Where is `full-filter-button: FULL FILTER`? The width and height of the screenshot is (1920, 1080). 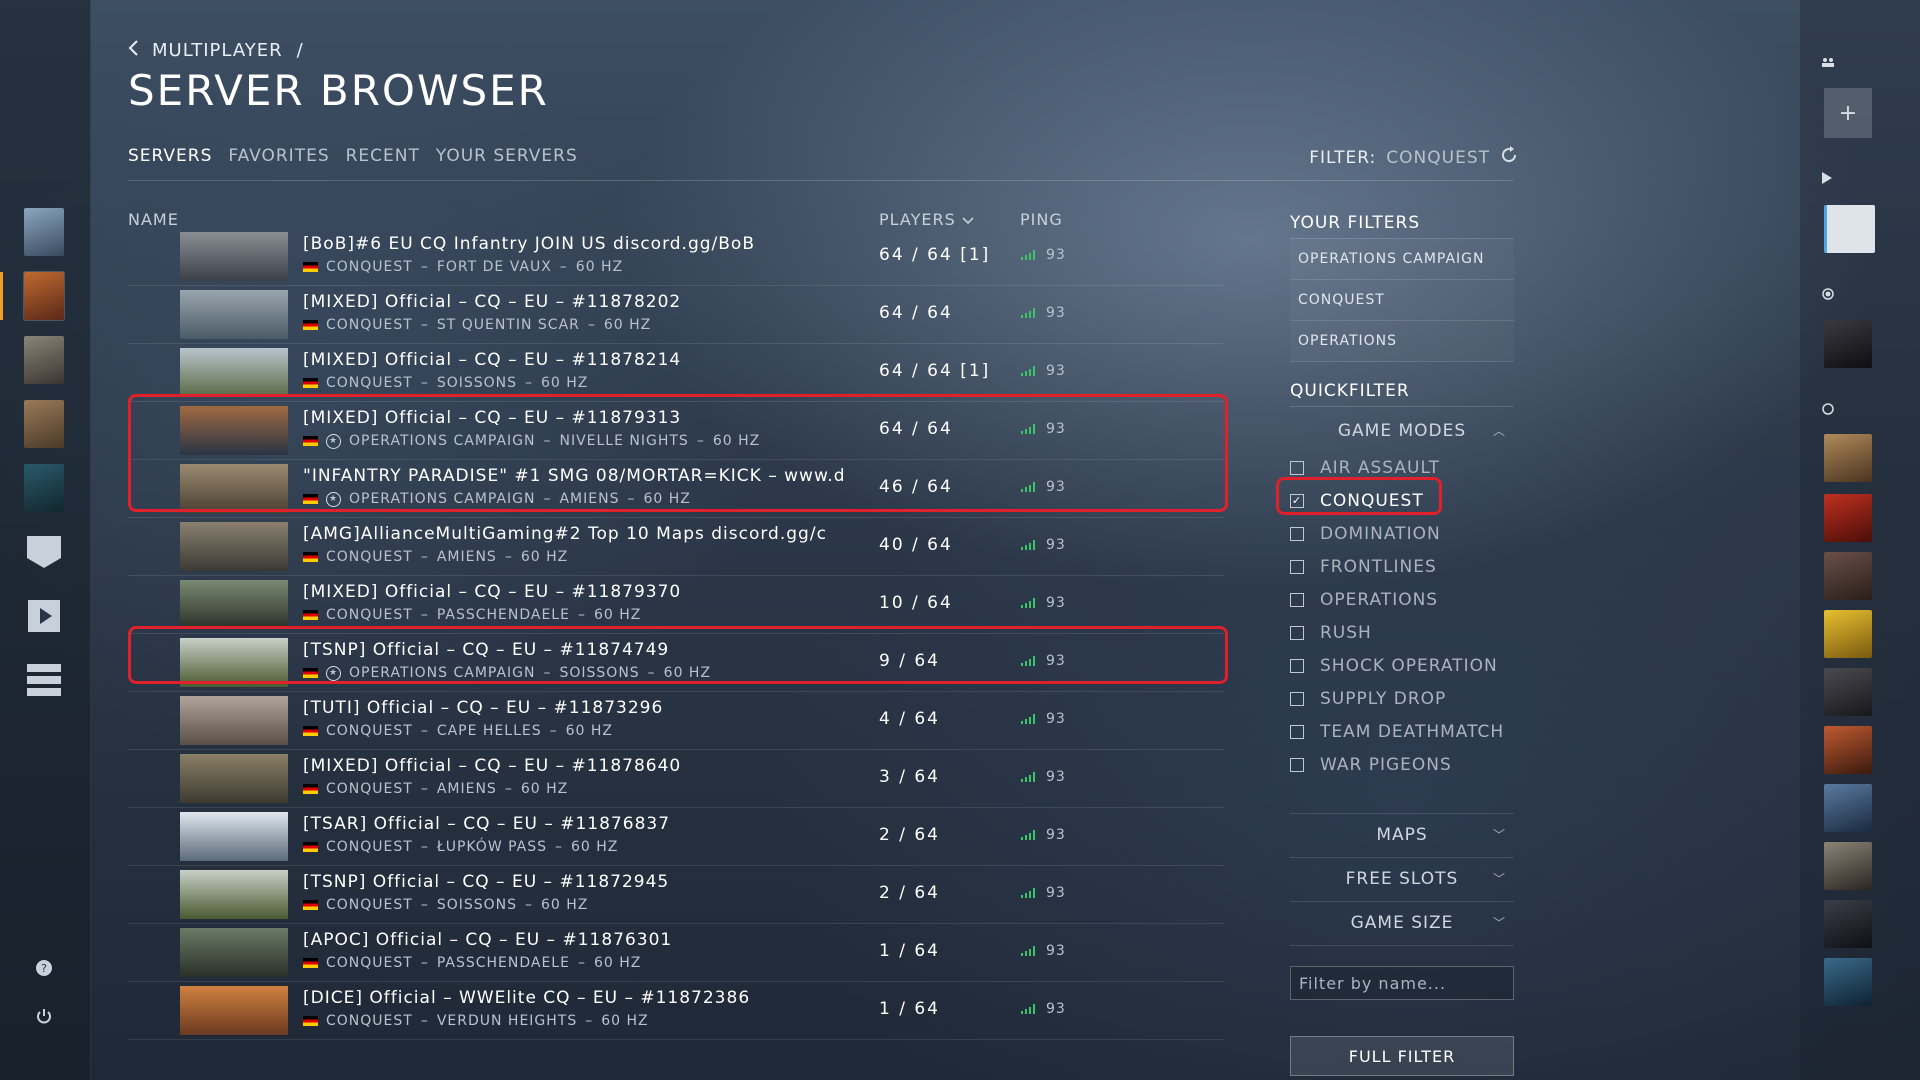 full-filter-button: FULL FILTER is located at coordinates (1402, 1056).